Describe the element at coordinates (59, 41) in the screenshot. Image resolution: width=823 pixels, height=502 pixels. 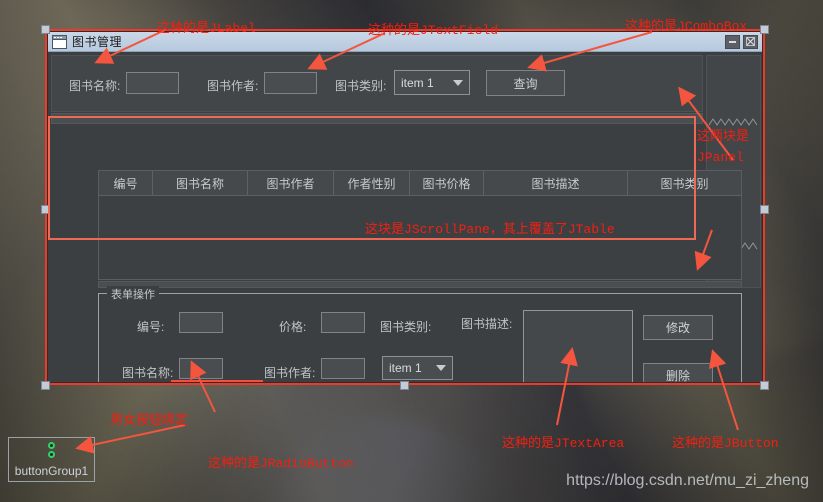
I see `window-frame-icon` at that location.